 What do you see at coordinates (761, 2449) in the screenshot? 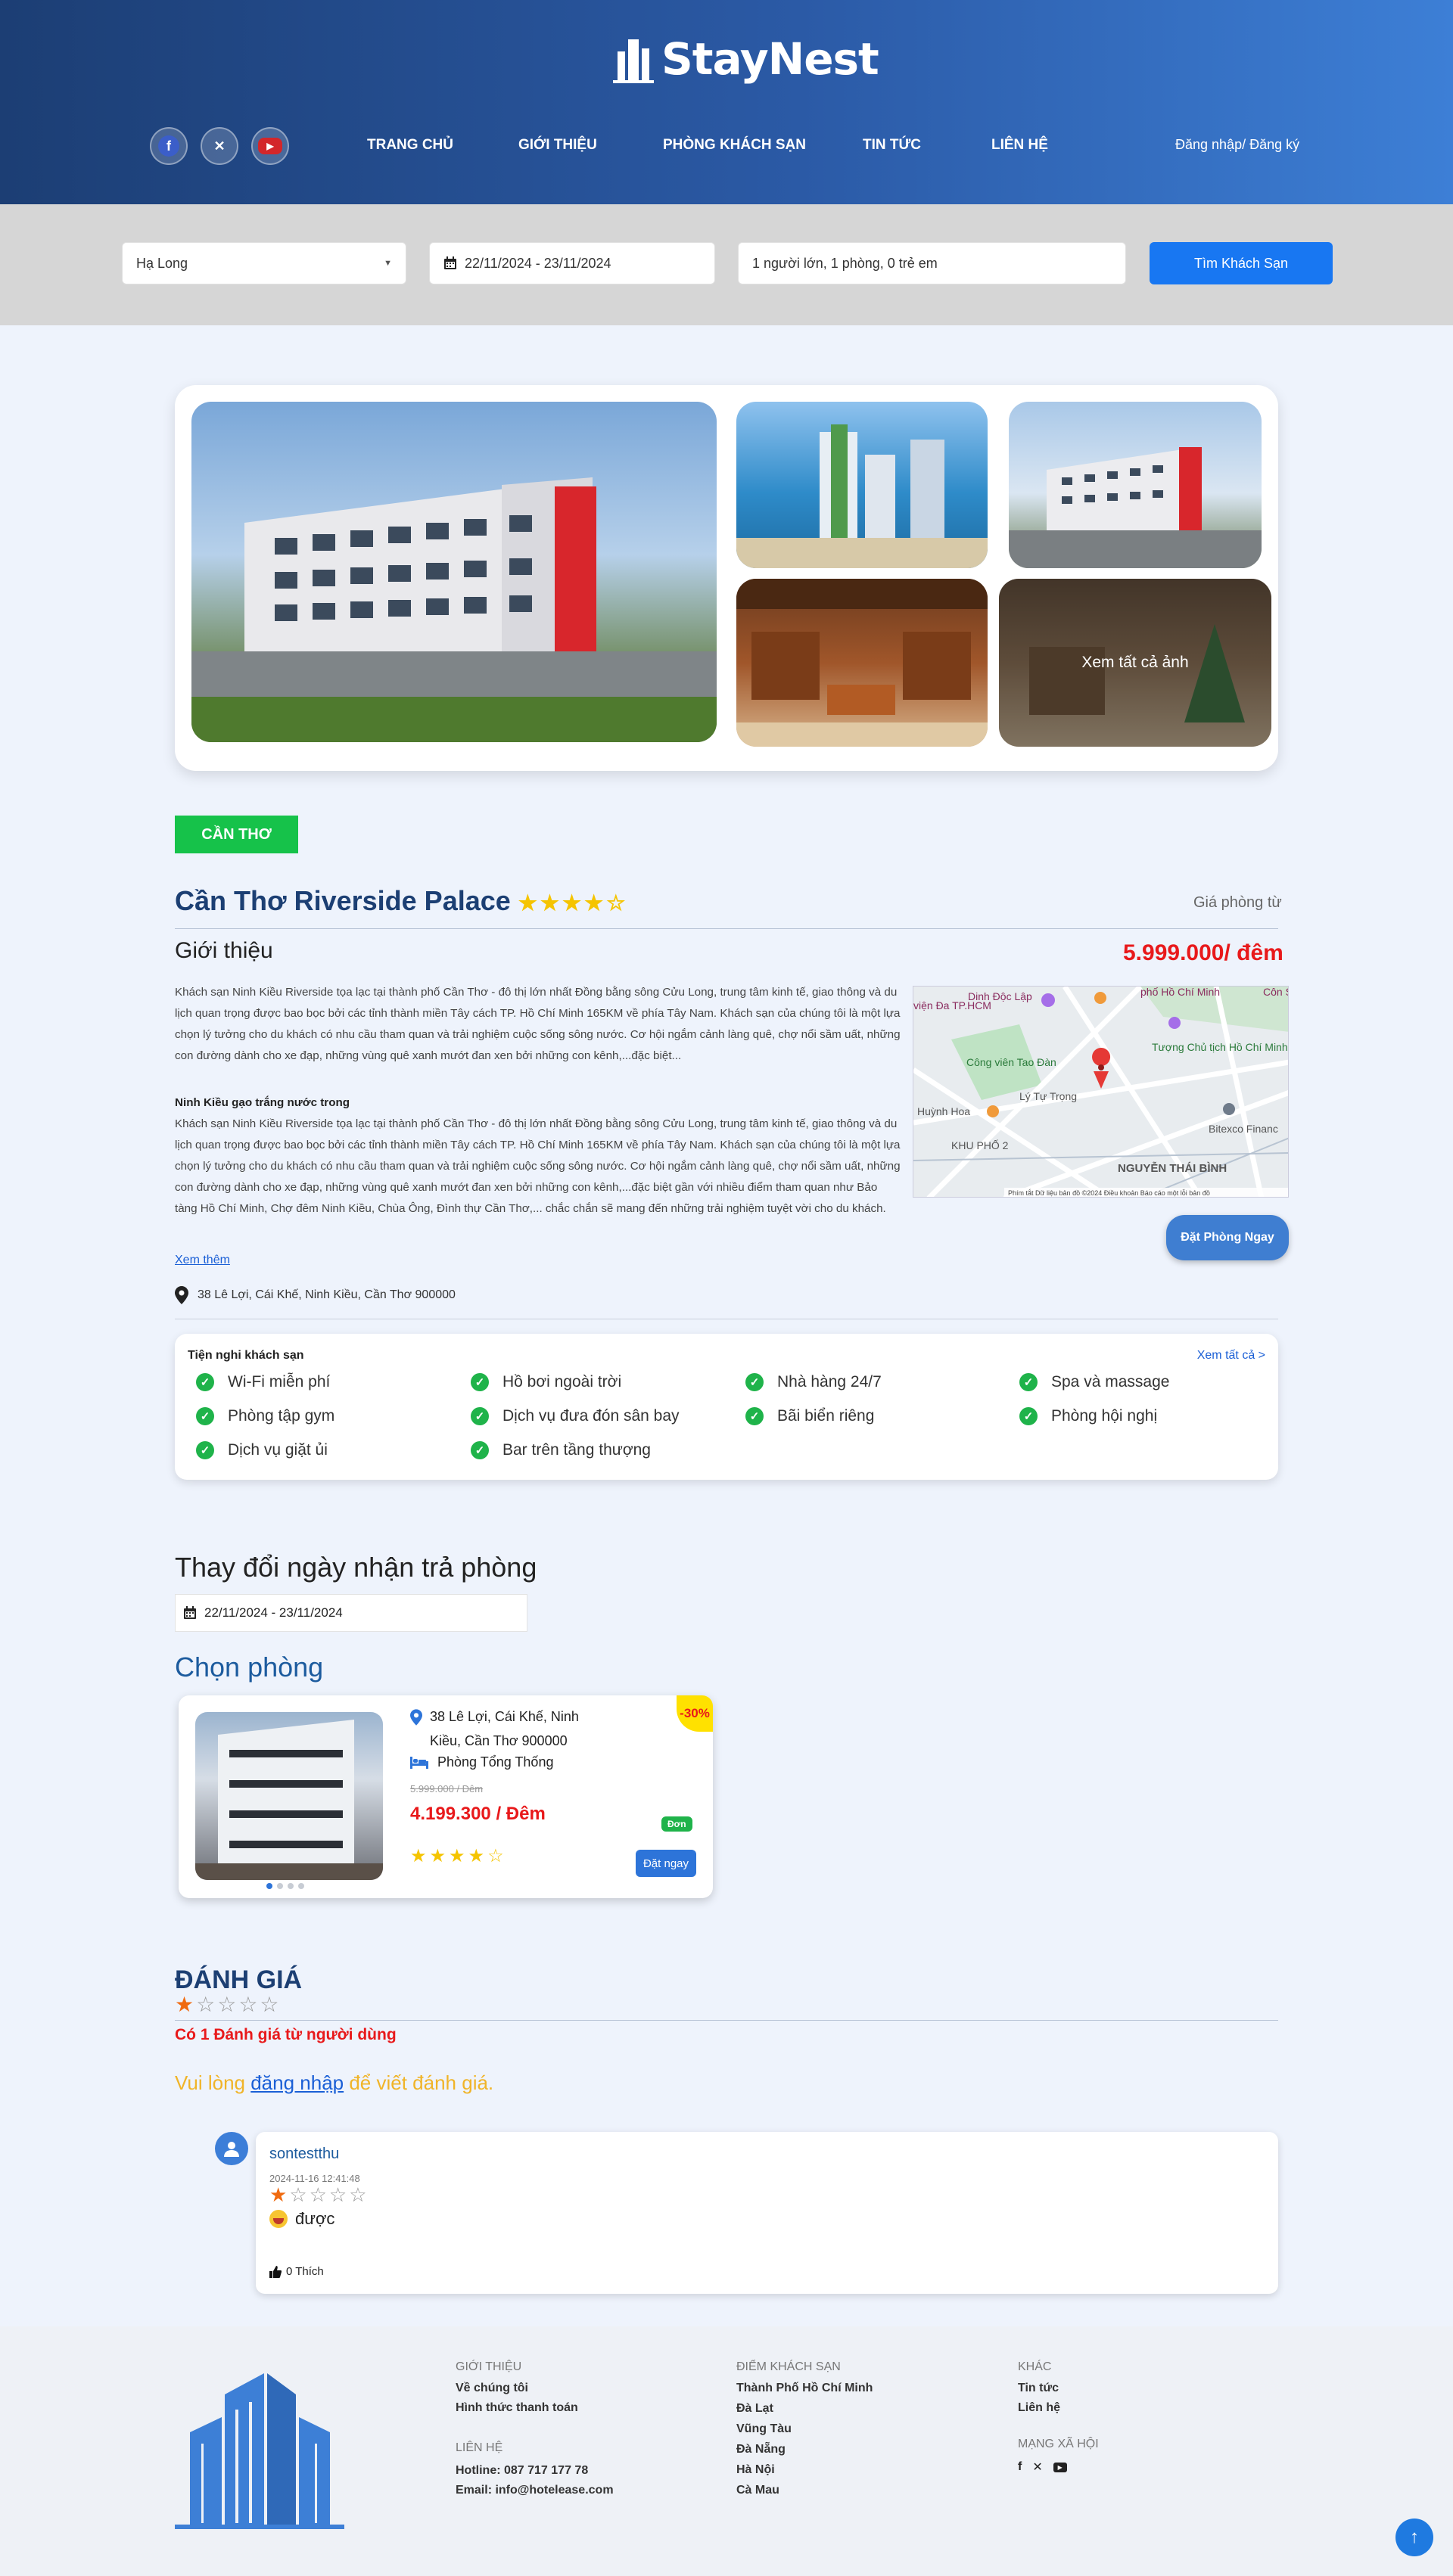
I see `footer-link-destination: Đà Nẵng` at bounding box center [761, 2449].